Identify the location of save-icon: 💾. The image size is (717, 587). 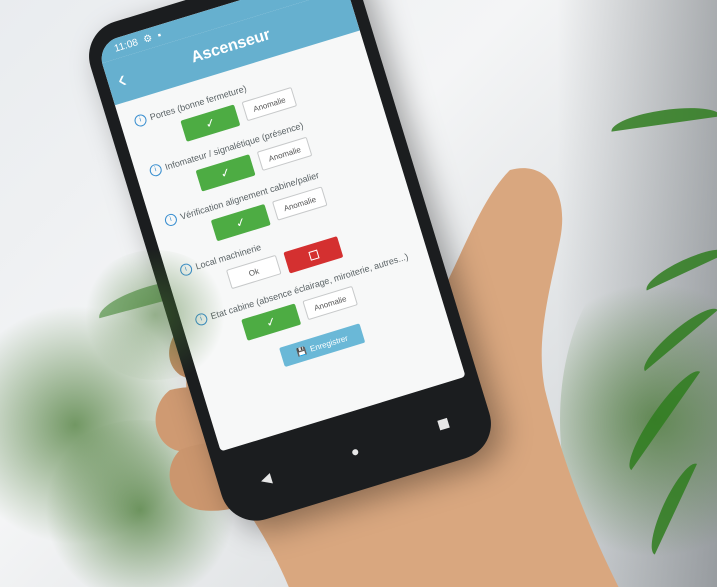
(301, 351).